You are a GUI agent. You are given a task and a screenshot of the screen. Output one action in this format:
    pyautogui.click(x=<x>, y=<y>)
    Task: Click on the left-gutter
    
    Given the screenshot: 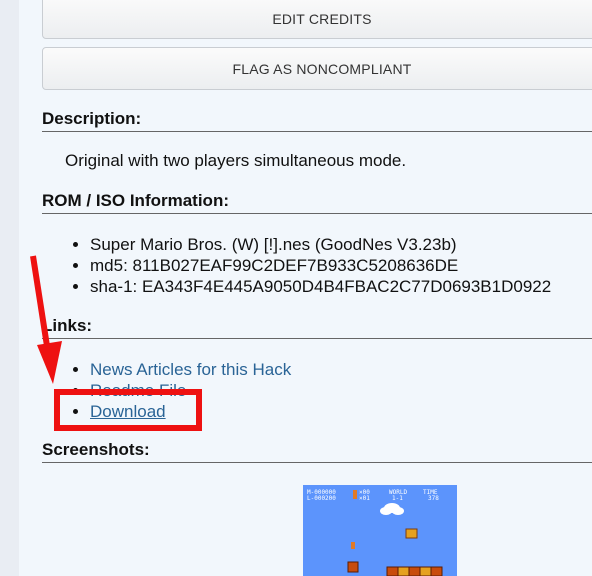 What is the action you would take?
    pyautogui.click(x=9, y=288)
    